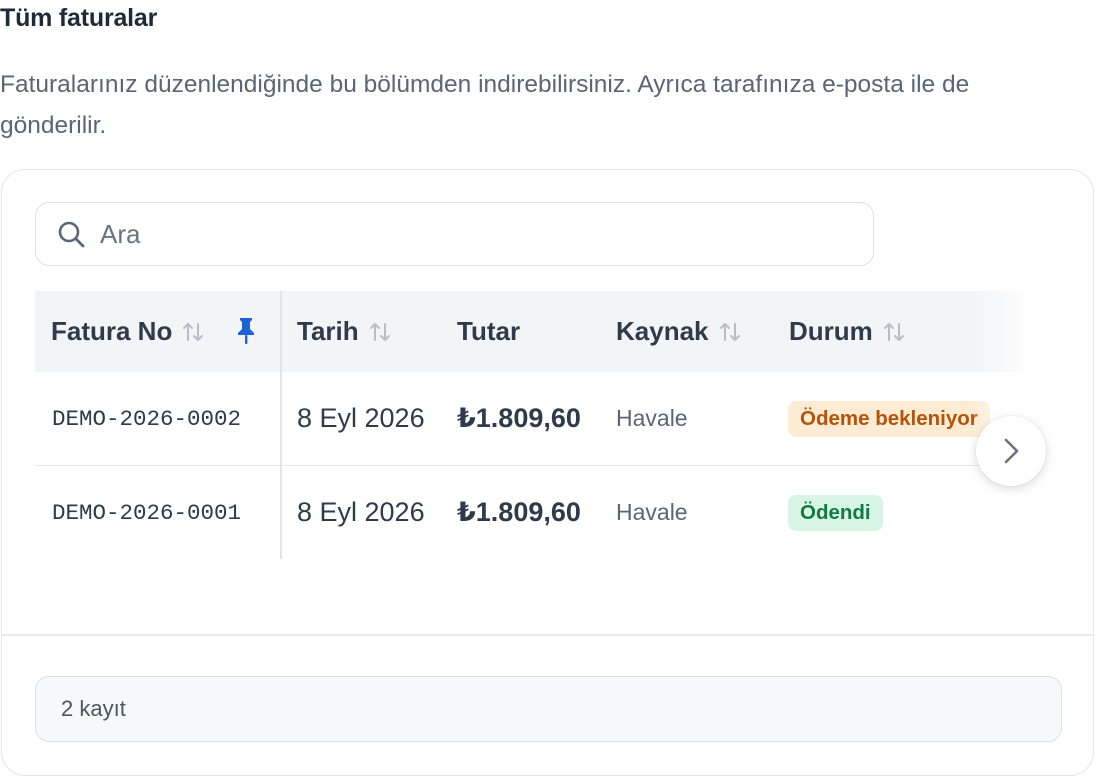 This screenshot has height=778, width=1096. I want to click on status-badge: Ödeme bekleniyor, so click(889, 418).